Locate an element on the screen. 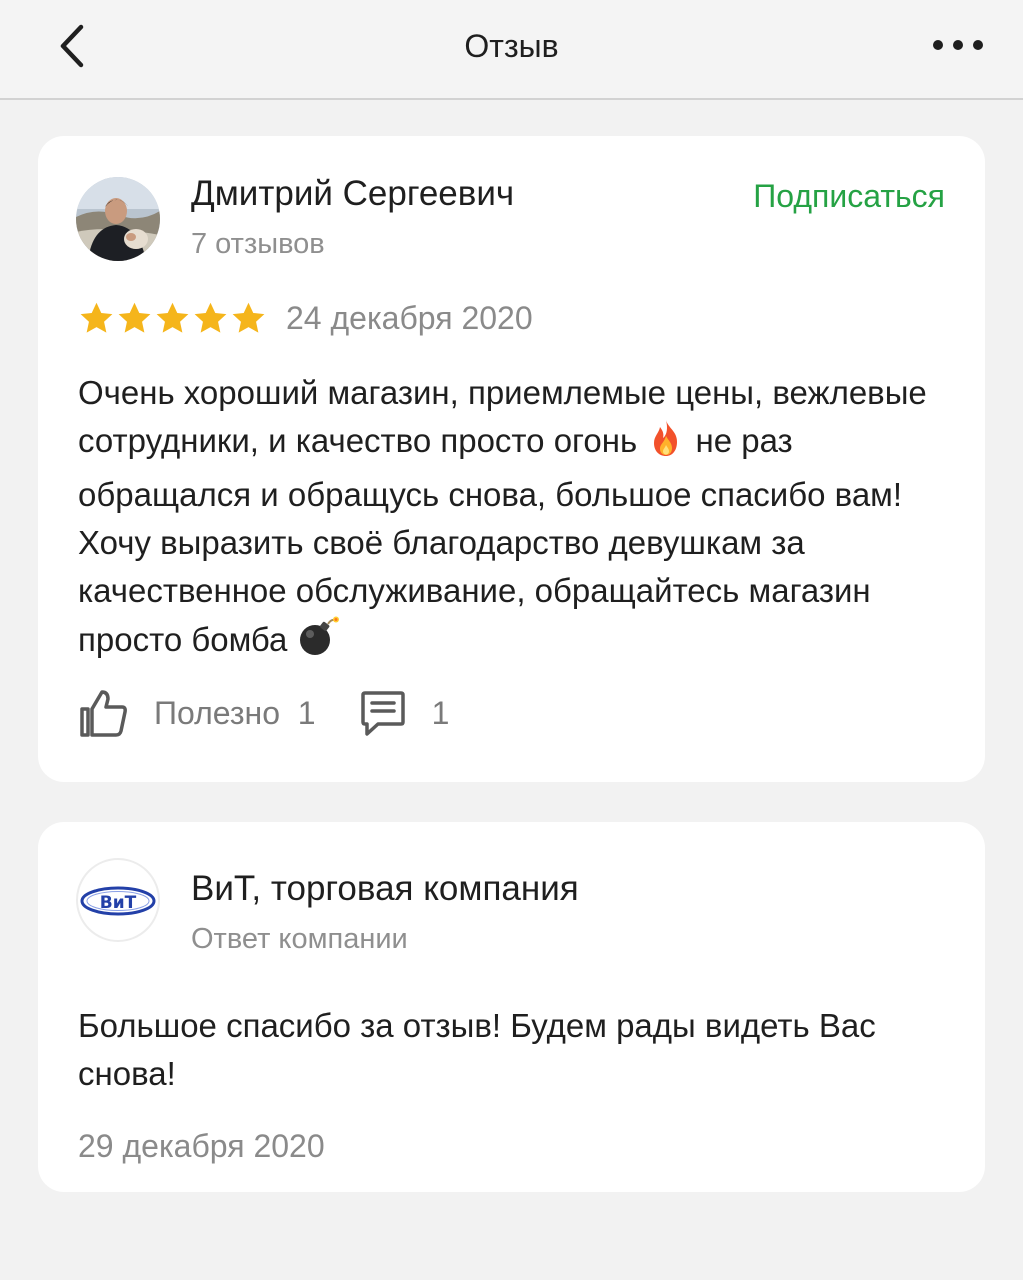 The height and width of the screenshot is (1280, 1023). top-bar: Отзыв is located at coordinates (511, 50).